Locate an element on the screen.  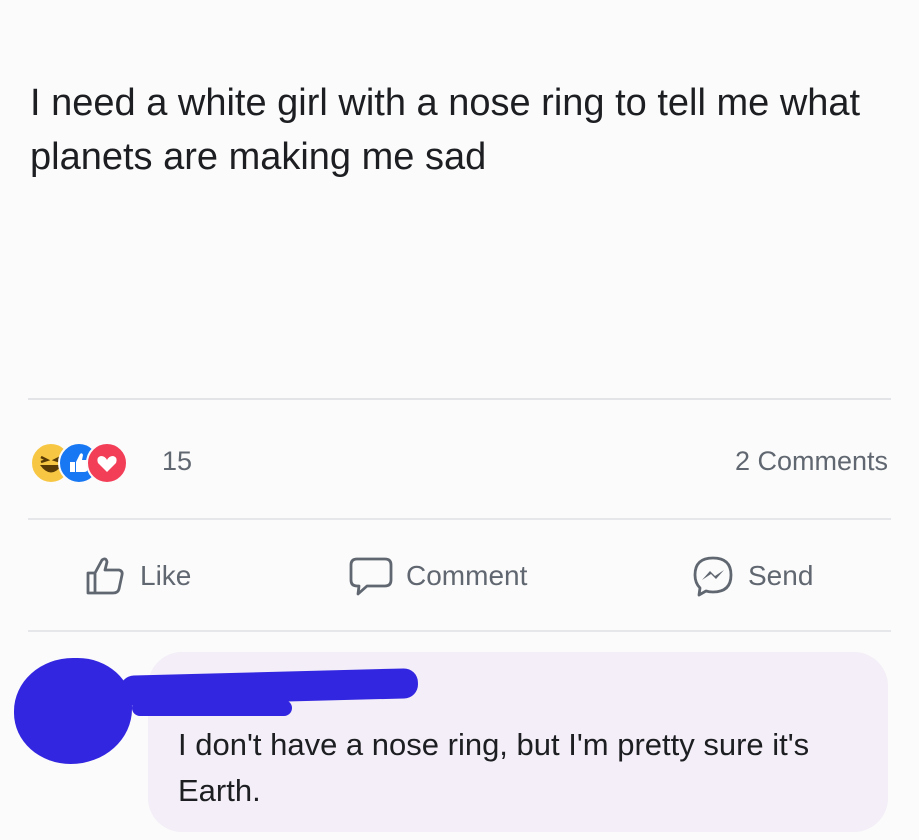
reactions-row: 15 2 Comments is located at coordinates (459, 462).